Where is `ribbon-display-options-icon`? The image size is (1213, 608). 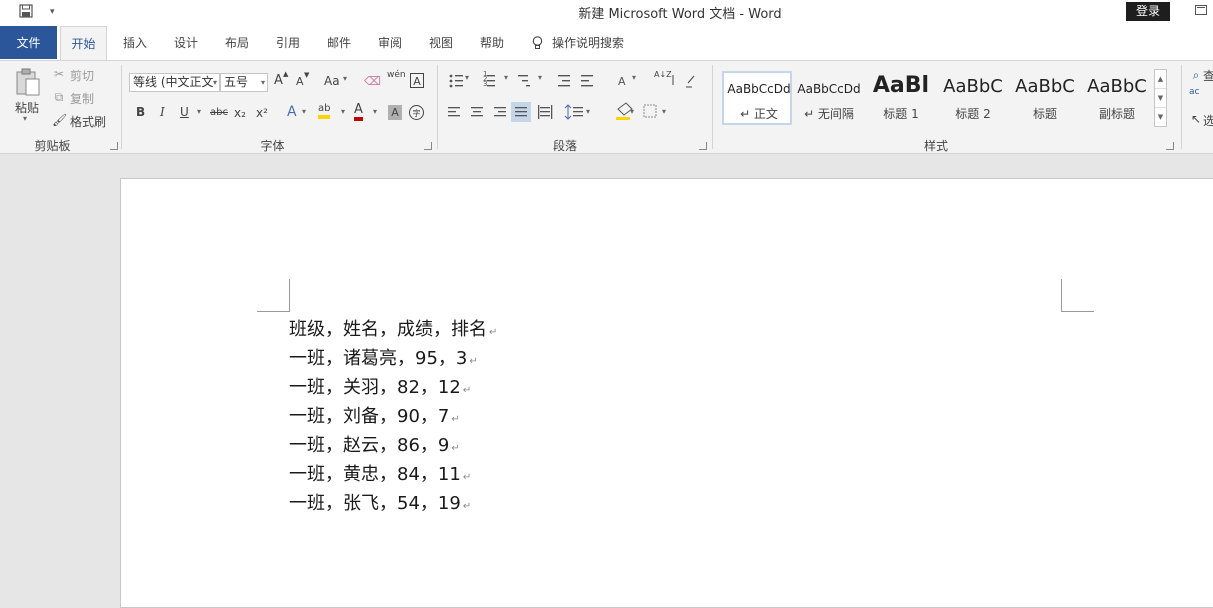
ribbon-display-options-icon is located at coordinates (1201, 10).